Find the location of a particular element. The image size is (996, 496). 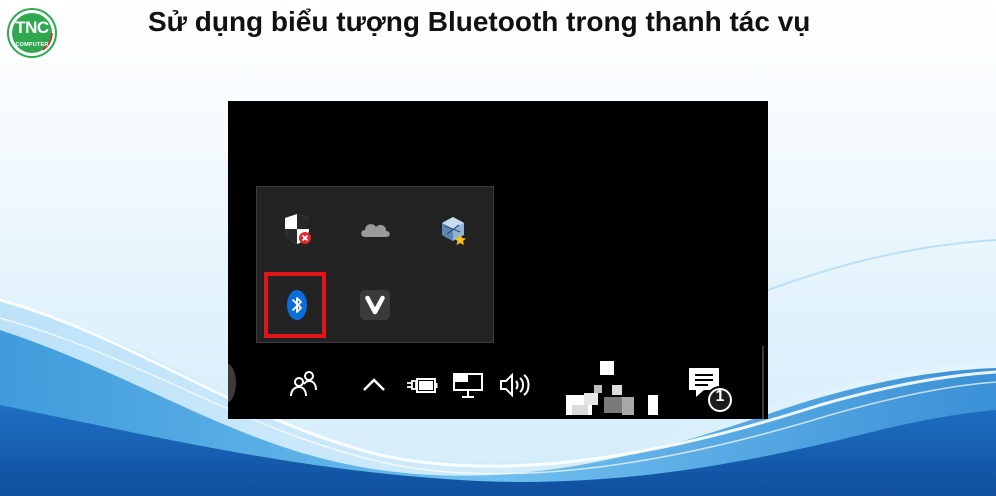

people-icon is located at coordinates (304, 387).